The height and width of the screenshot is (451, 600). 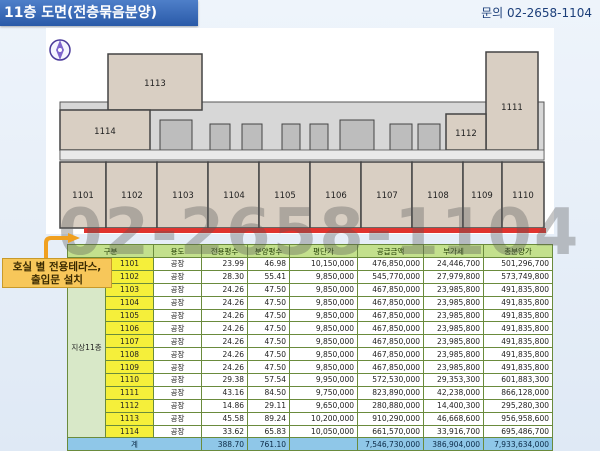 I want to click on unit-label-1104: 1104, so click(x=234, y=196).